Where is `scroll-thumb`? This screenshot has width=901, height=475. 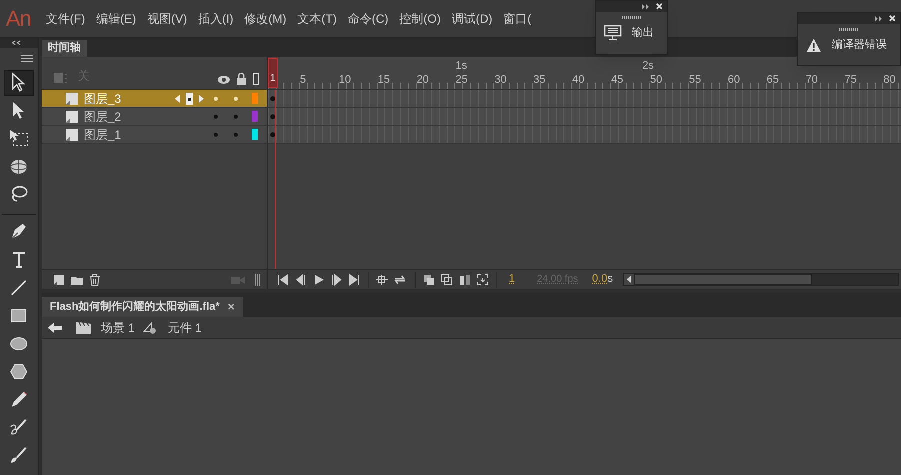
scroll-thumb is located at coordinates (723, 279).